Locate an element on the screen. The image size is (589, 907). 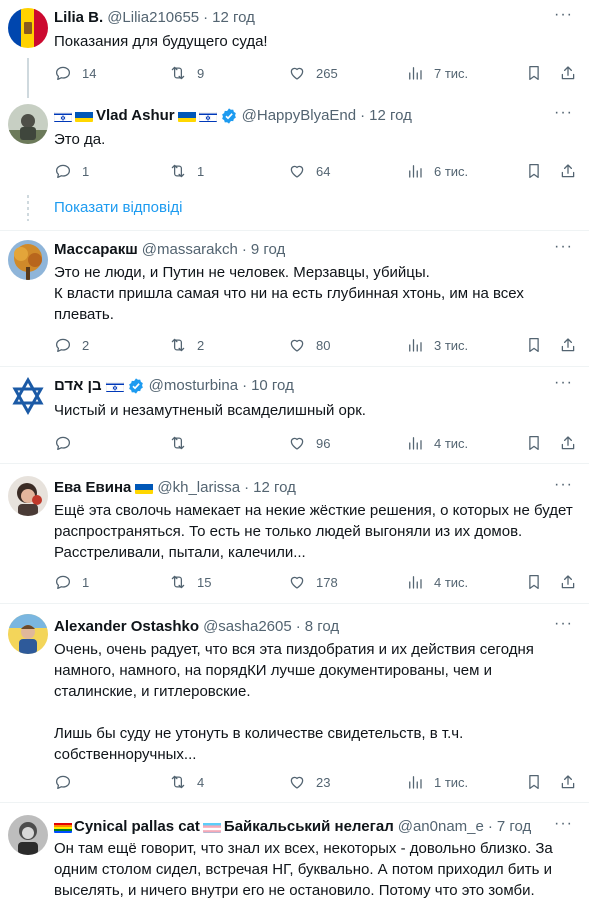
timestamp: 9 год is located at coordinates (268, 250).